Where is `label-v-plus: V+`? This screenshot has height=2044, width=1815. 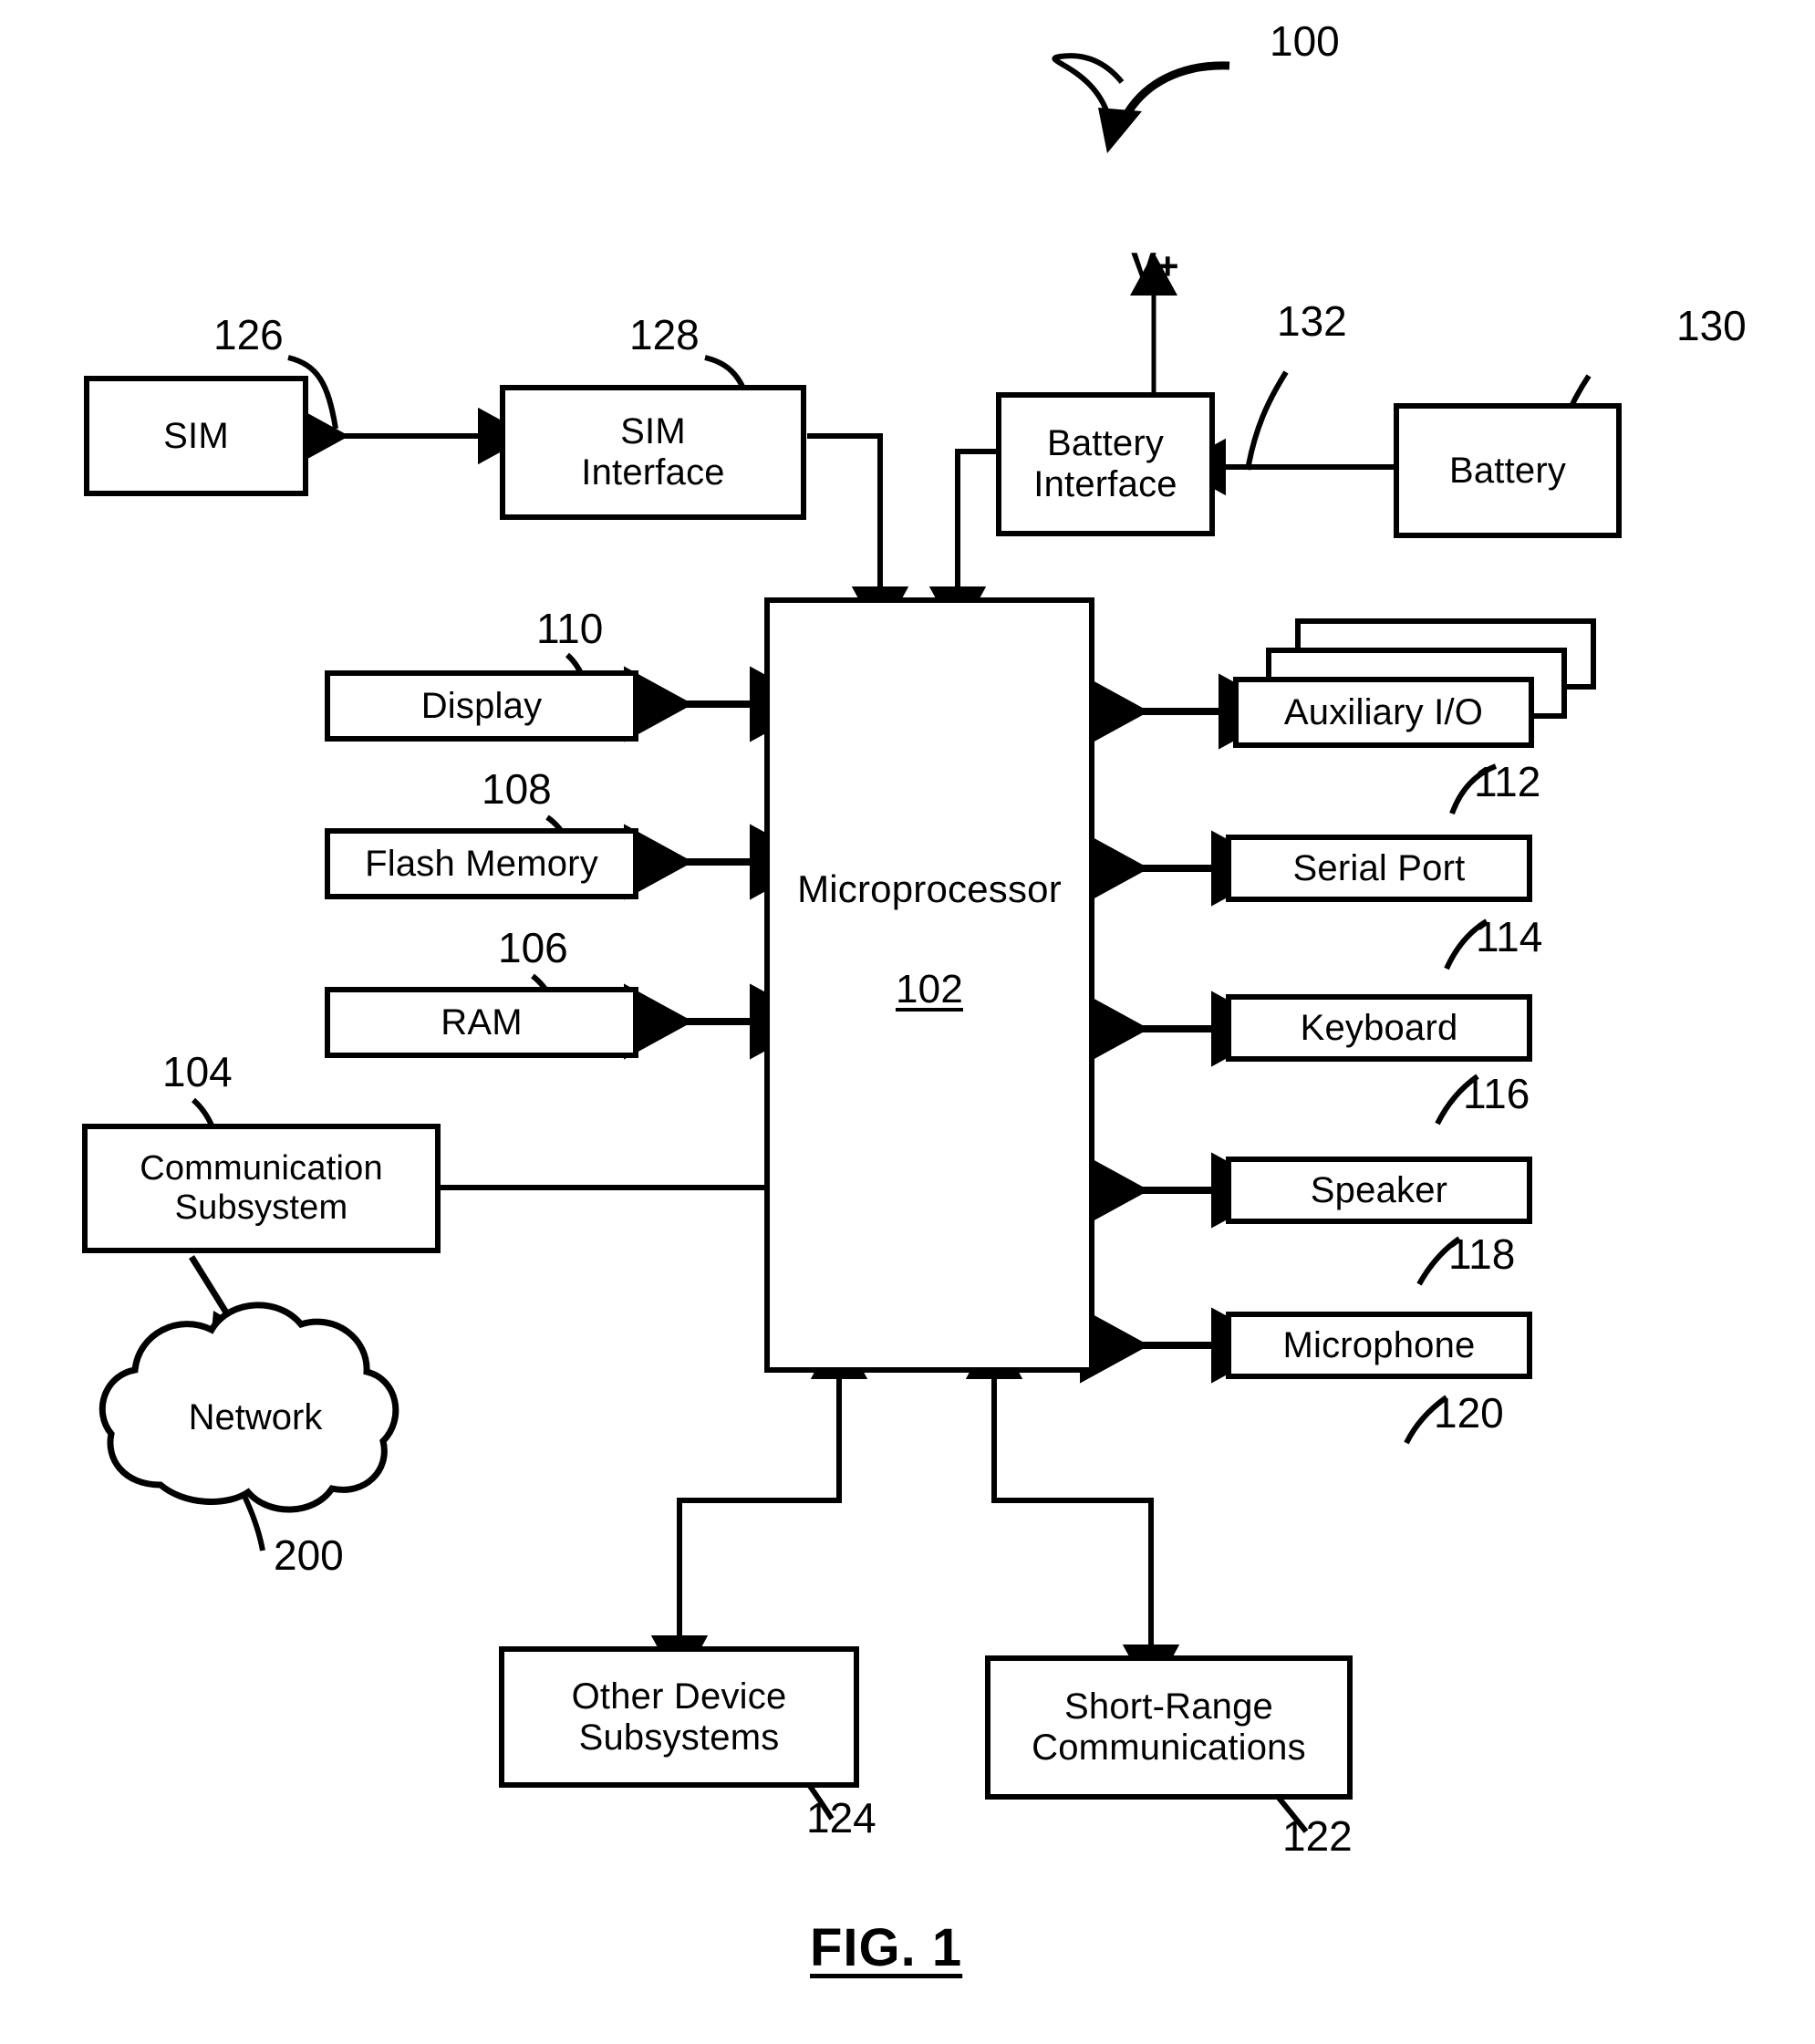 label-v-plus: V+ is located at coordinates (1155, 265).